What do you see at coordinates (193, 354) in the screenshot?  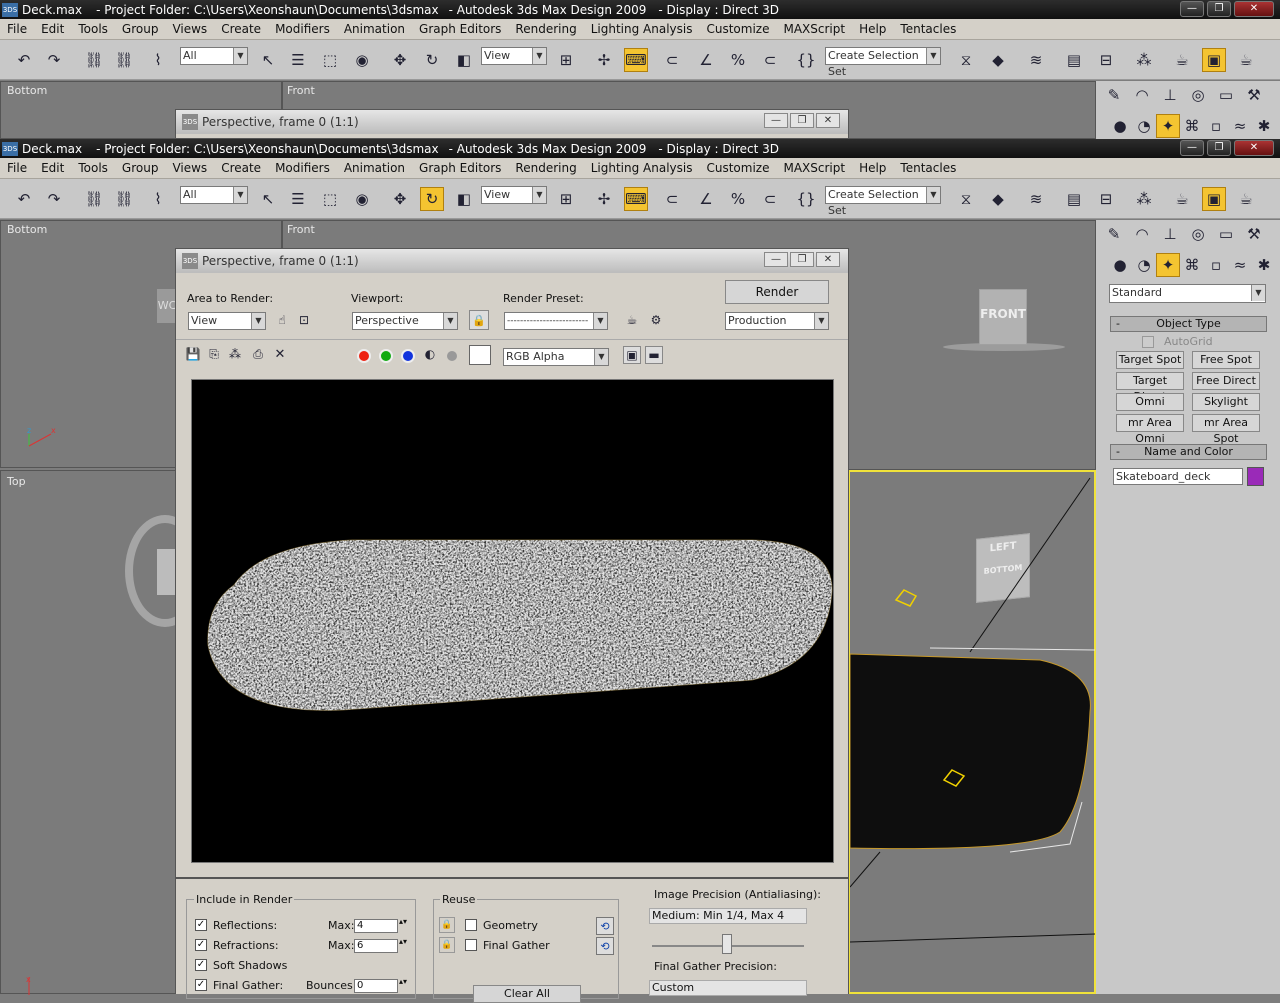 I see `save-image-icon: 💾` at bounding box center [193, 354].